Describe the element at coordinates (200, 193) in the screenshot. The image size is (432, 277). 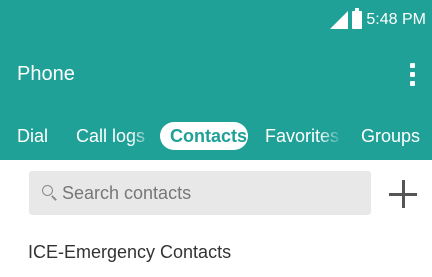
I see `search-field: Search contacts` at that location.